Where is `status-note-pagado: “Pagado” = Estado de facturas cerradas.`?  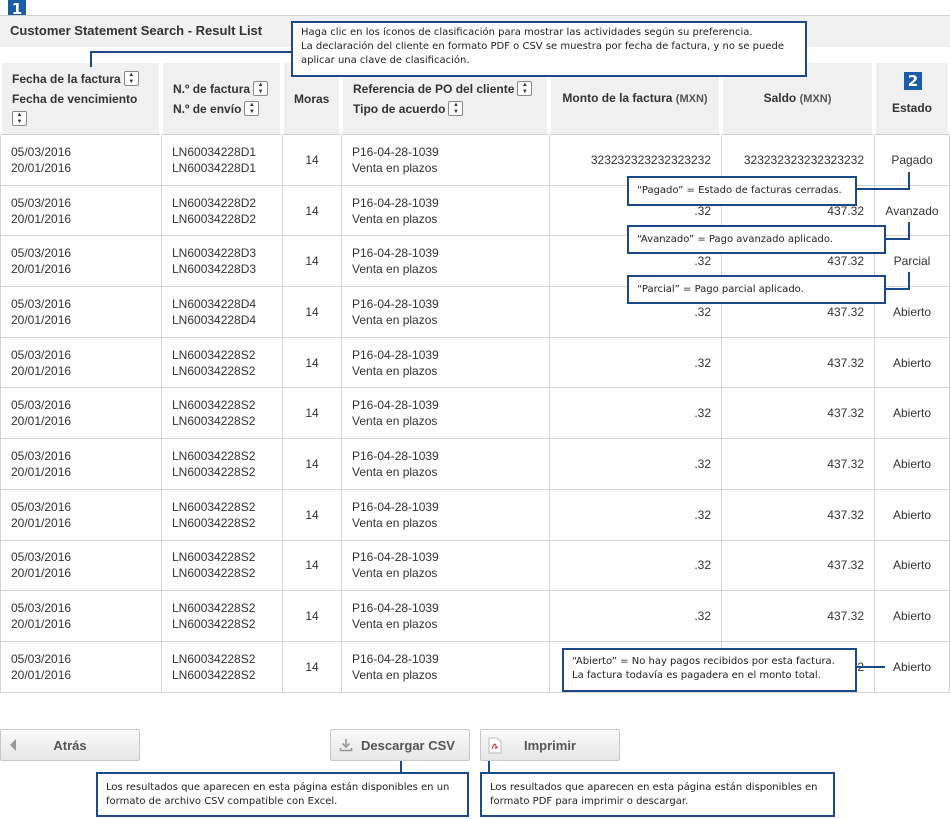
status-note-pagado: “Pagado” = Estado de facturas cerradas. is located at coordinates (742, 191).